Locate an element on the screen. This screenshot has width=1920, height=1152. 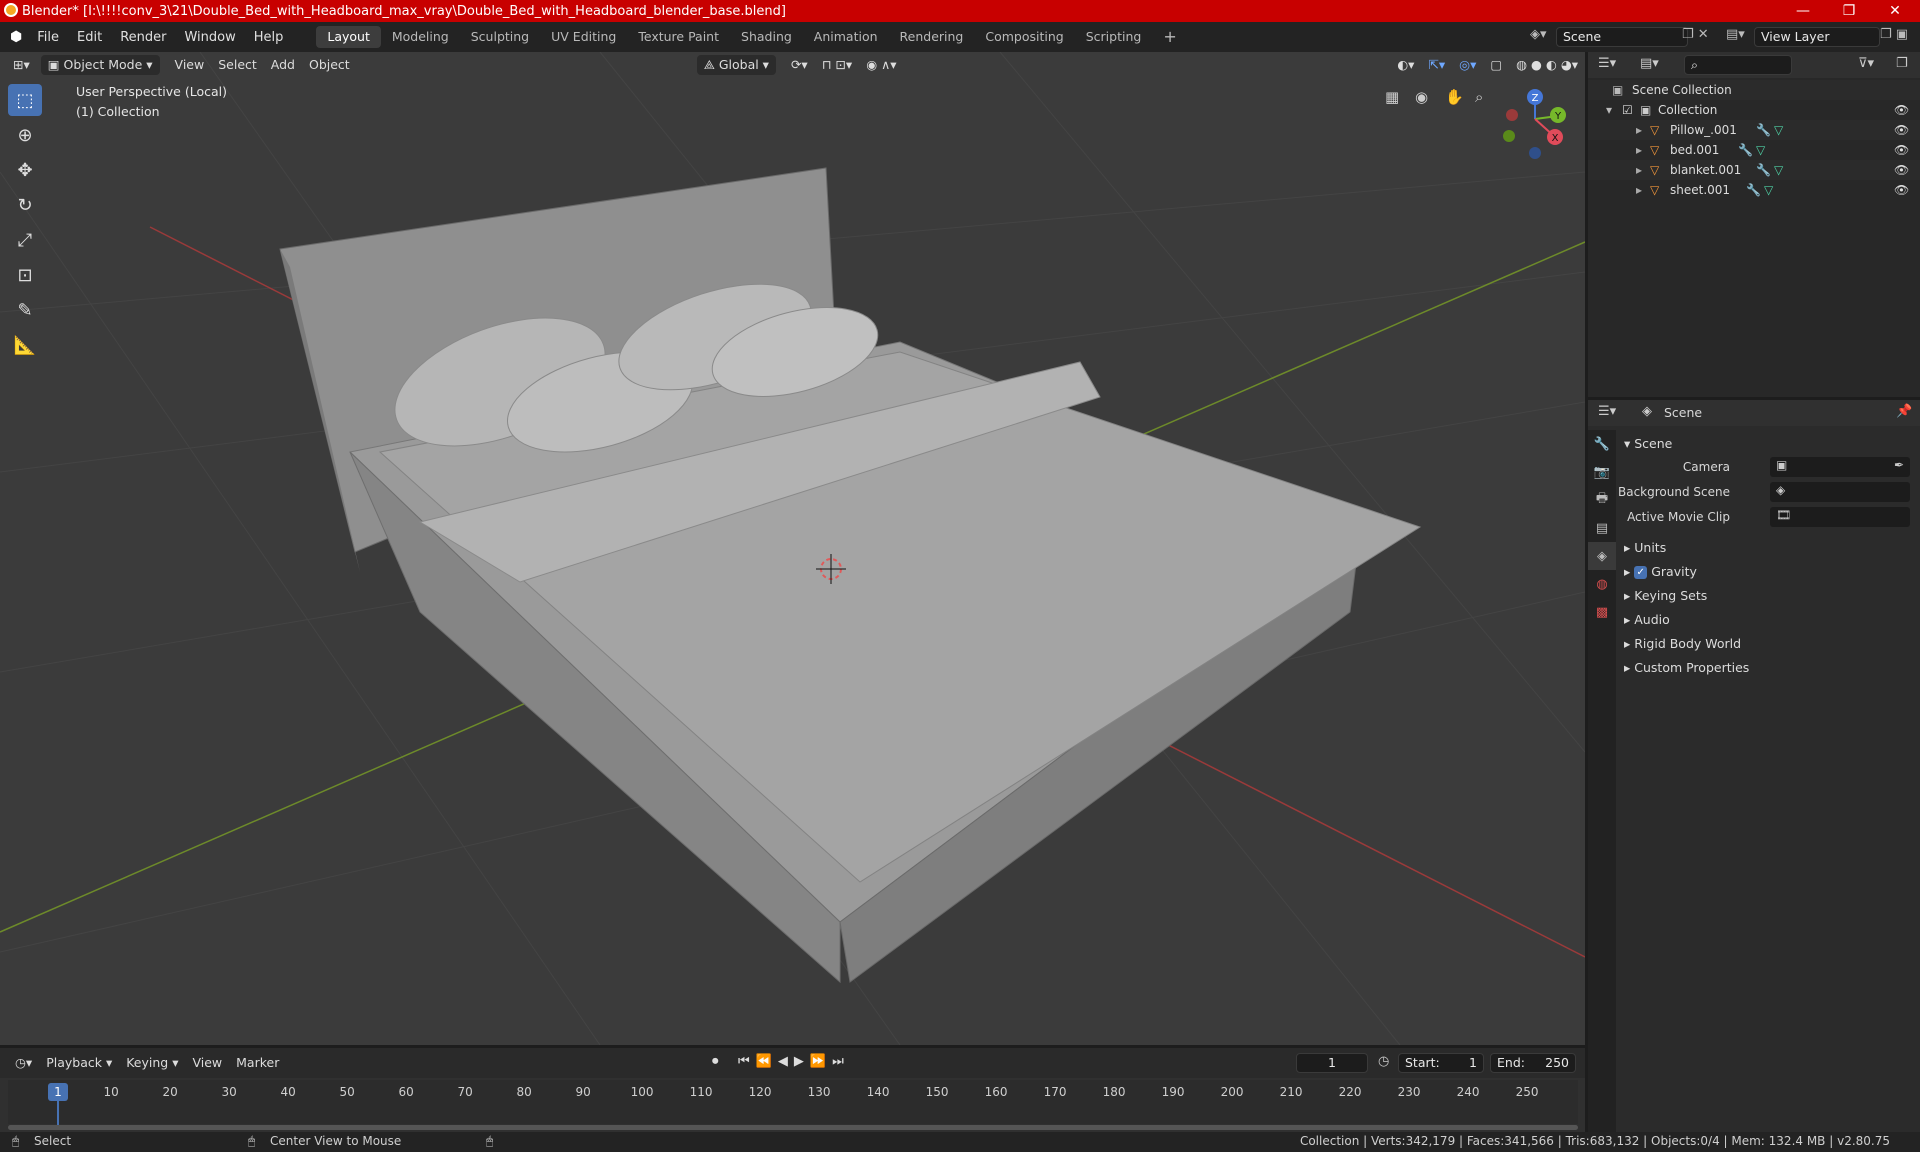
tab-uv-editing: UV Editing is located at coordinates (583, 37).